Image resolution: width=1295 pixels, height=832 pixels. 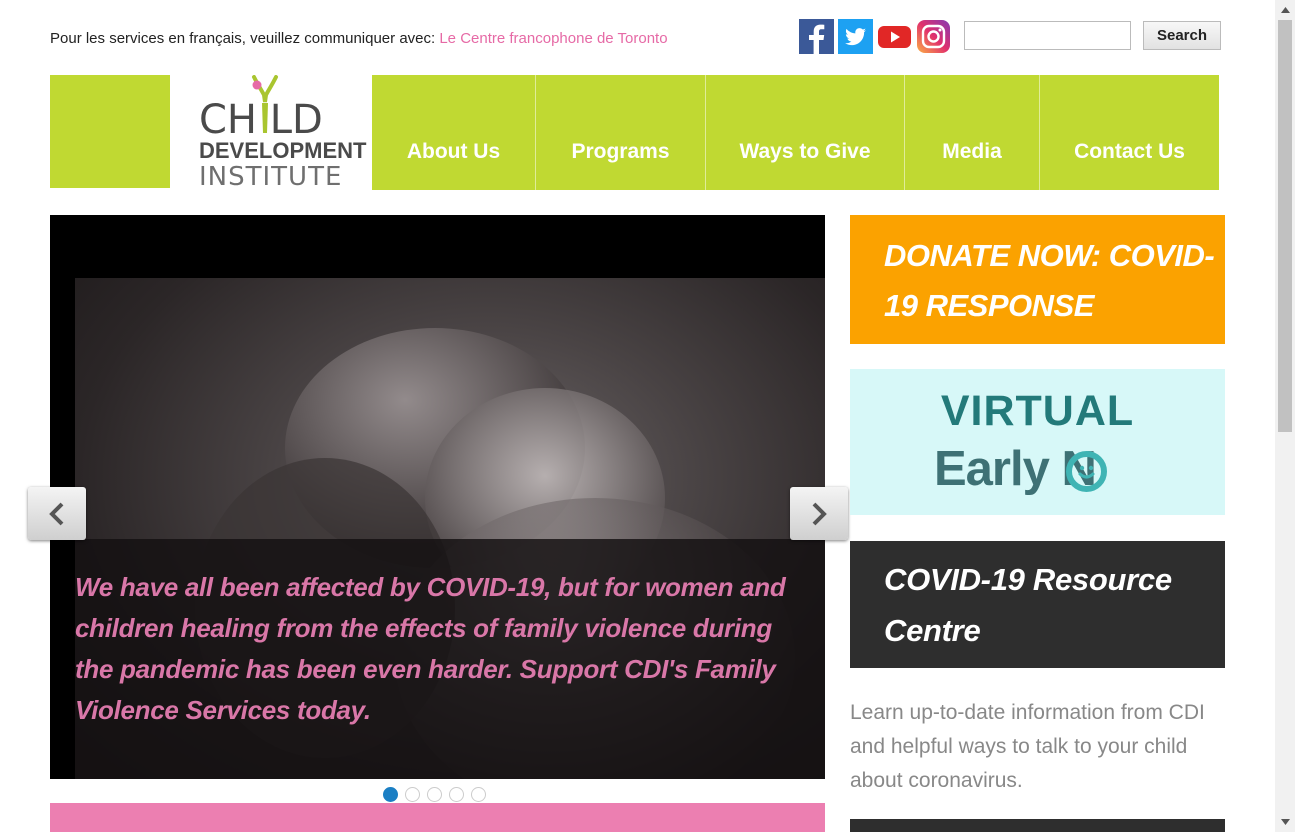 I want to click on youtube-icon, so click(x=894, y=36).